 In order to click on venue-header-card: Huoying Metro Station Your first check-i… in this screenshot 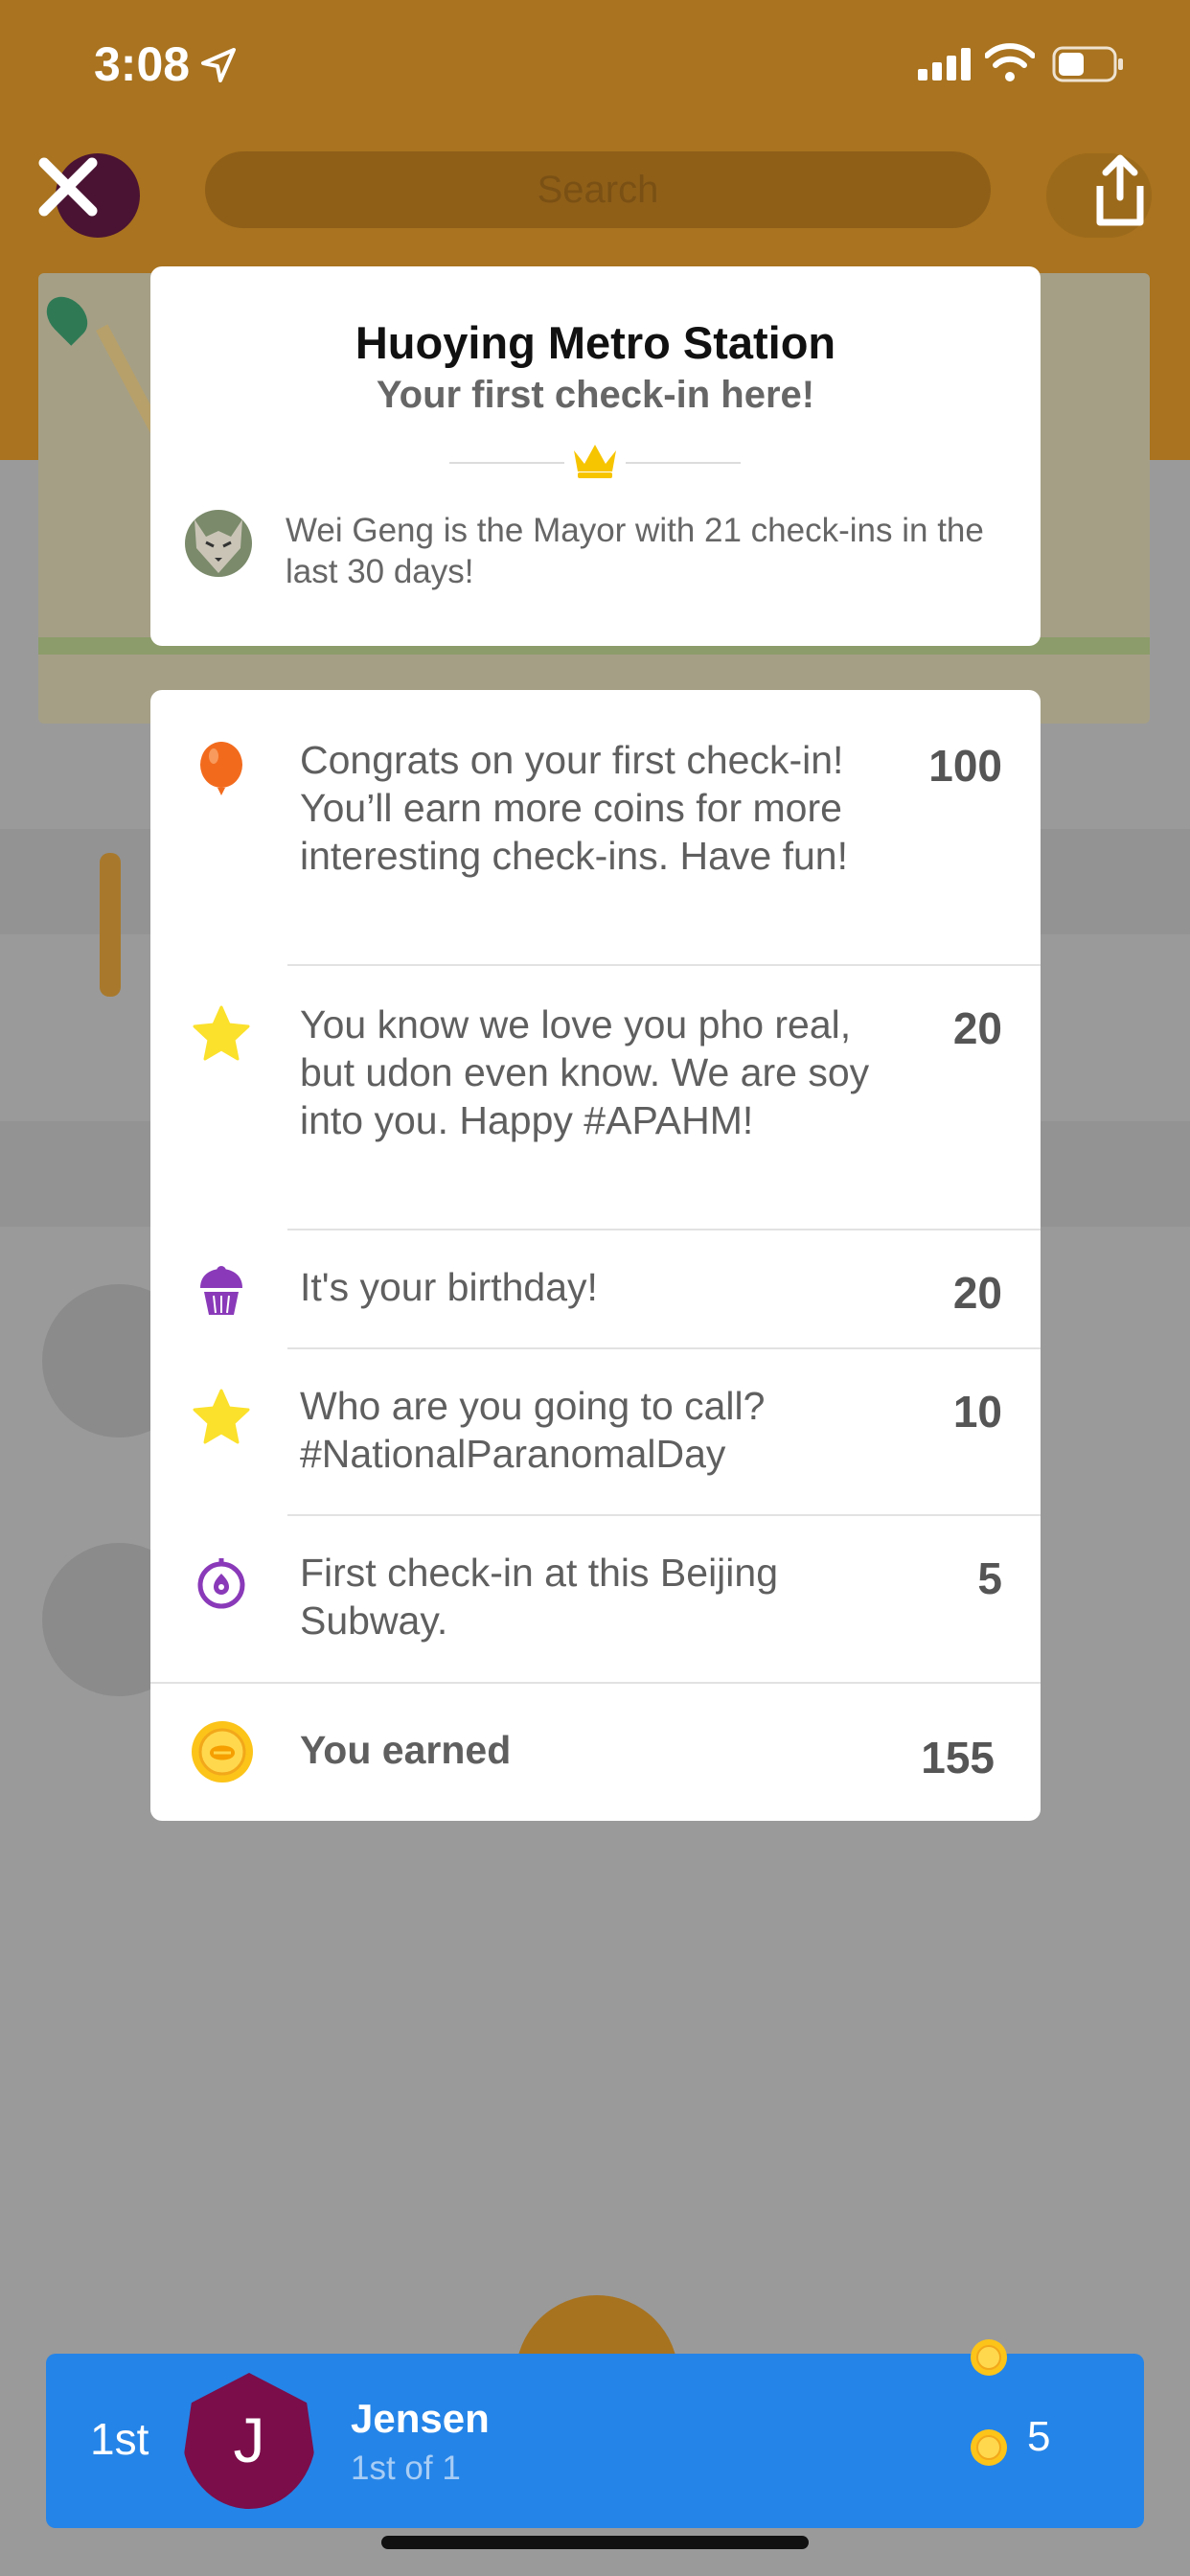, I will do `click(595, 456)`.